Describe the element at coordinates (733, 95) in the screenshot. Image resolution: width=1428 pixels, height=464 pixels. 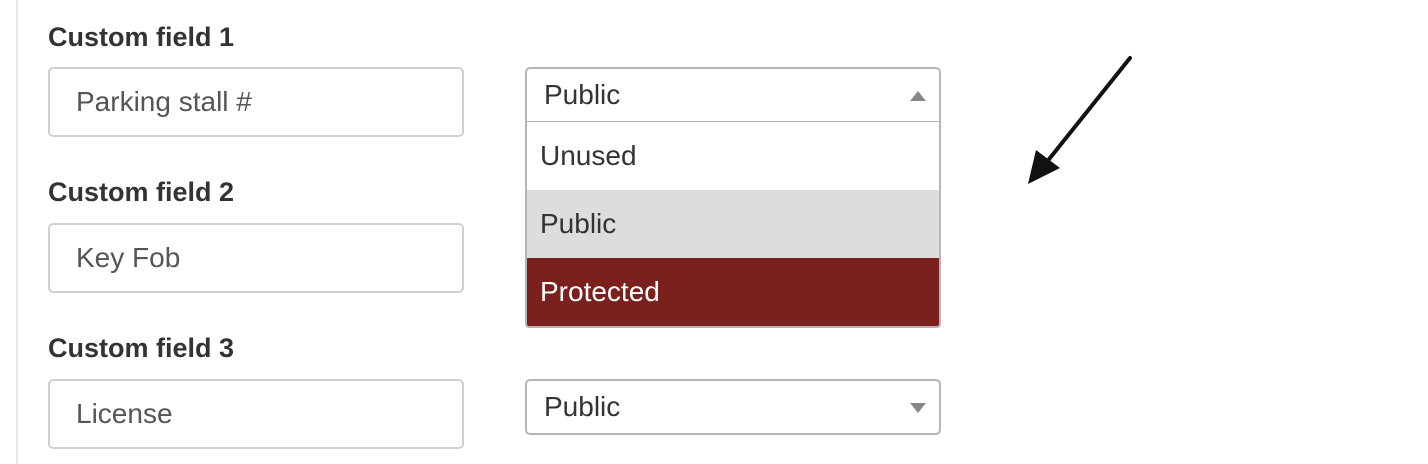
I see `custom-field-1-visibility-select: Public` at that location.